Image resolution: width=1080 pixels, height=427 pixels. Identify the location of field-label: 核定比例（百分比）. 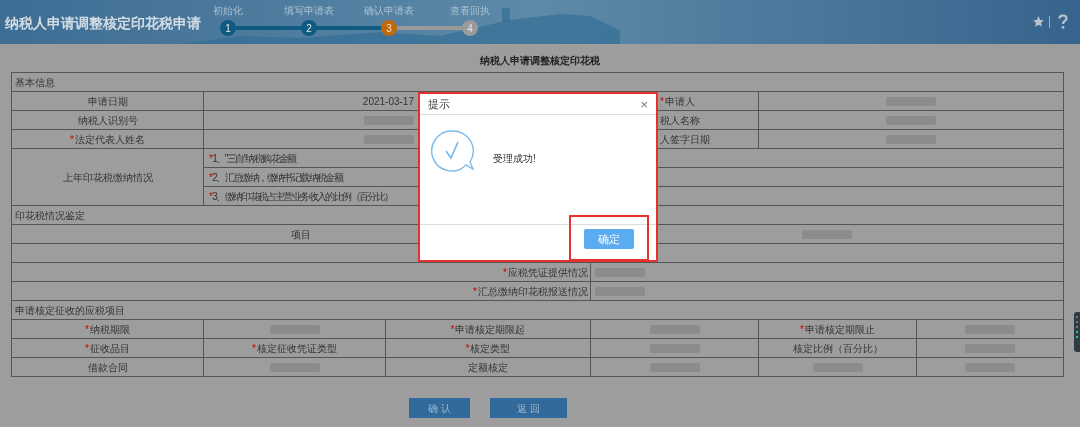
(837, 348).